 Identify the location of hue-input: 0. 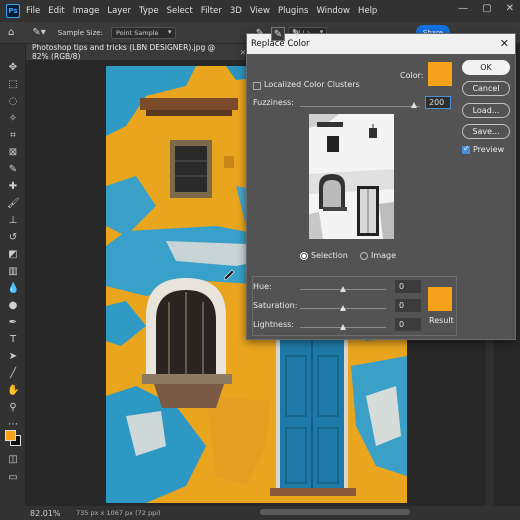
(408, 286).